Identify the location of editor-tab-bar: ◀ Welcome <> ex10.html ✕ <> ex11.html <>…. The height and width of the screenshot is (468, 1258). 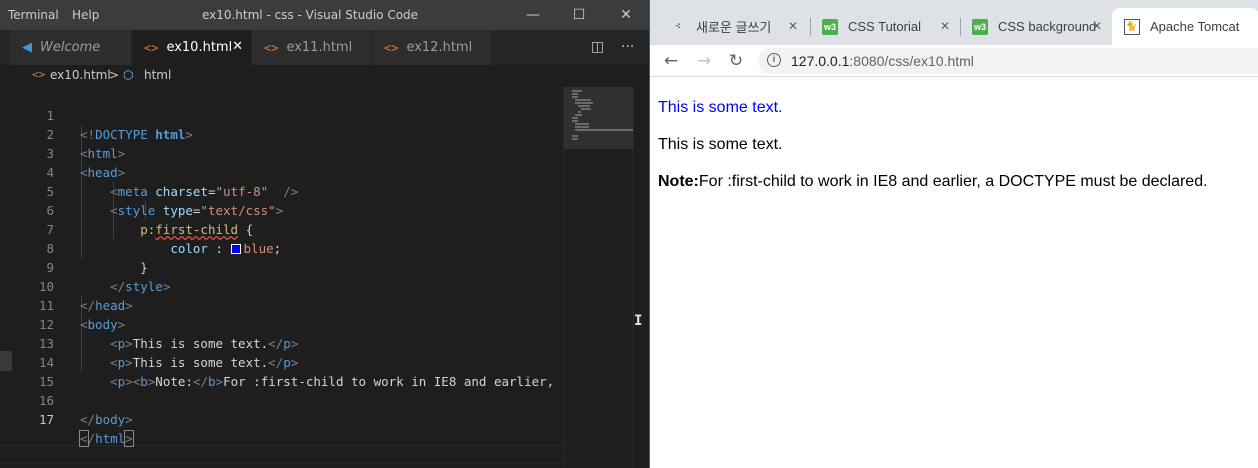
(324, 47).